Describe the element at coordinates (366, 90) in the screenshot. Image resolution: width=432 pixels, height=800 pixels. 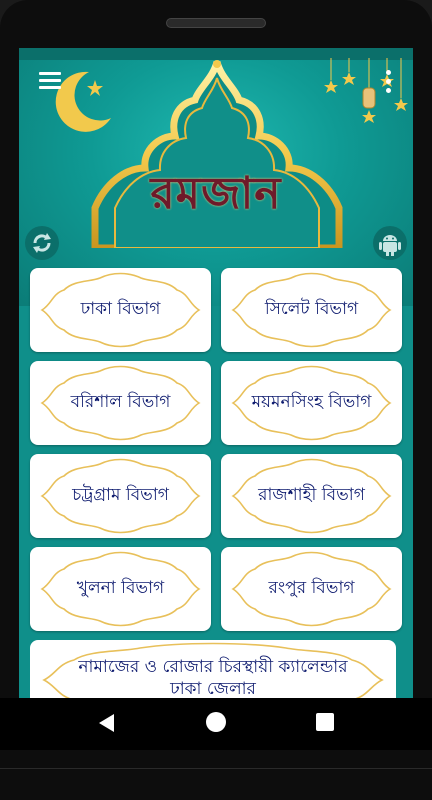
I see `lanterns-decoration` at that location.